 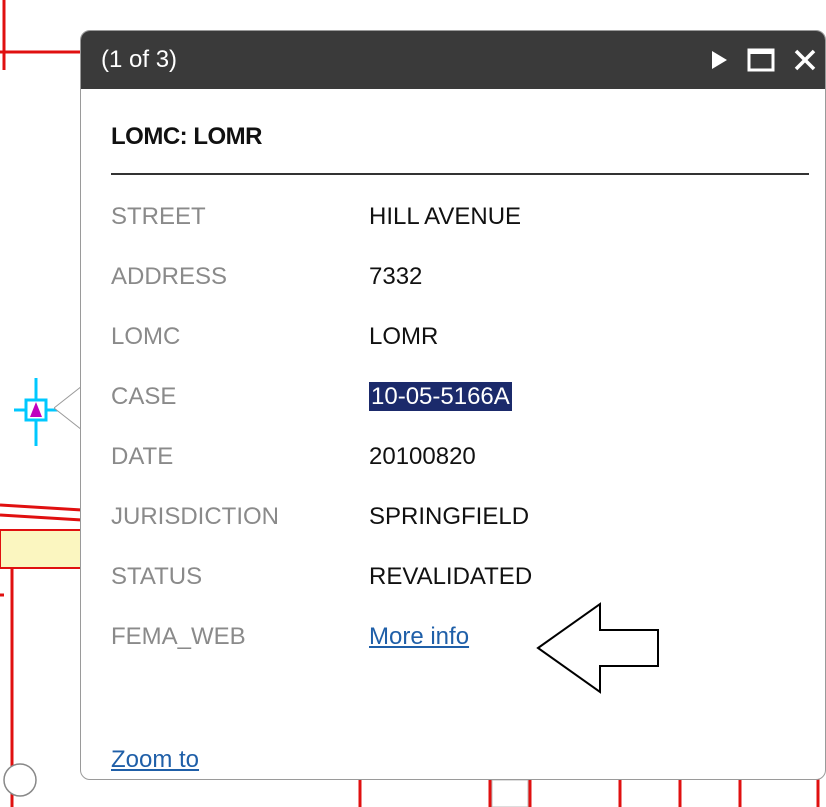 What do you see at coordinates (139, 59) in the screenshot?
I see `popup-page-count: (1 of 3)` at bounding box center [139, 59].